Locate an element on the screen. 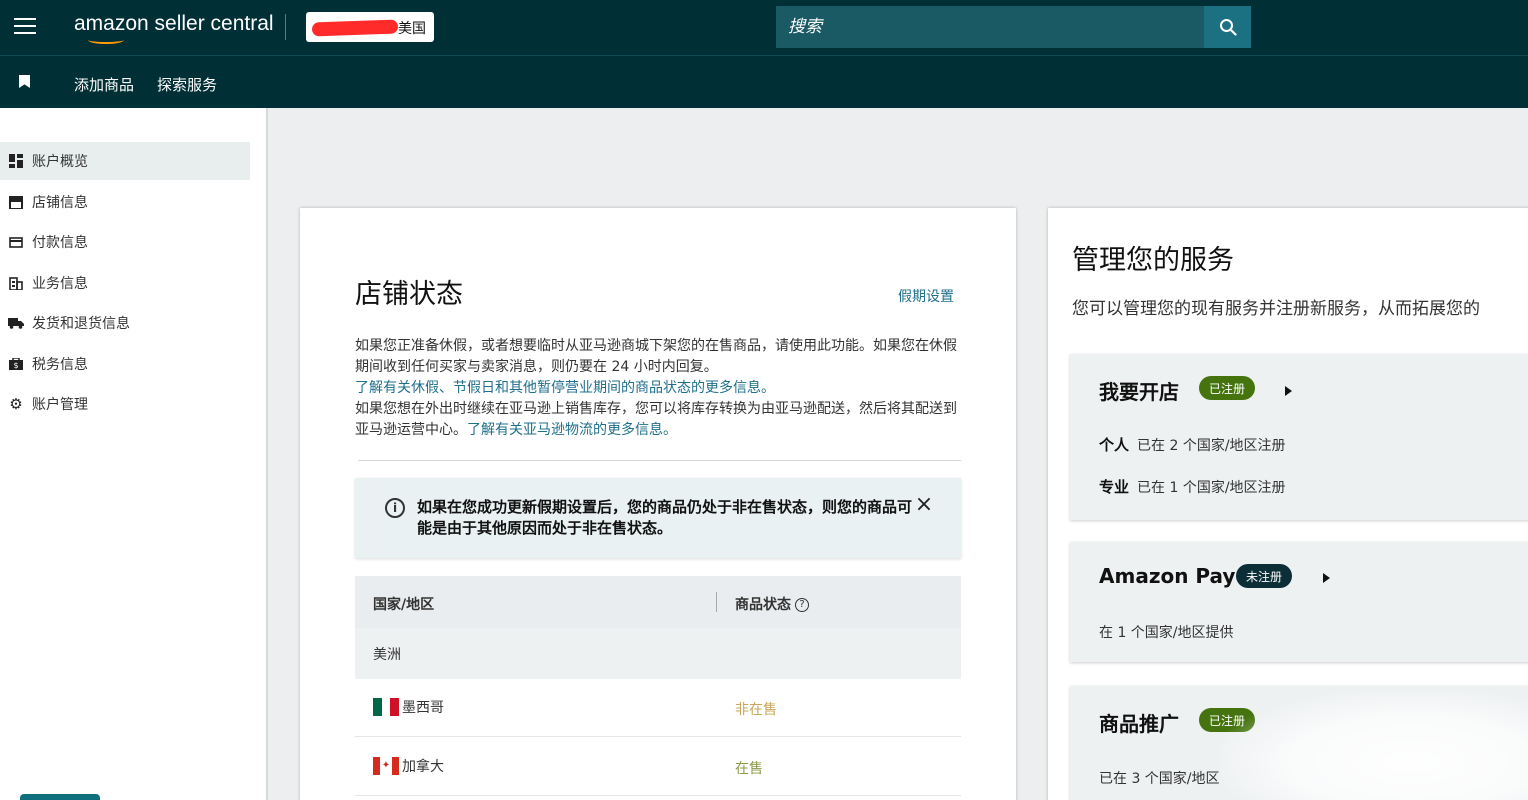 The image size is (1528, 800). header-divider is located at coordinates (285, 27).